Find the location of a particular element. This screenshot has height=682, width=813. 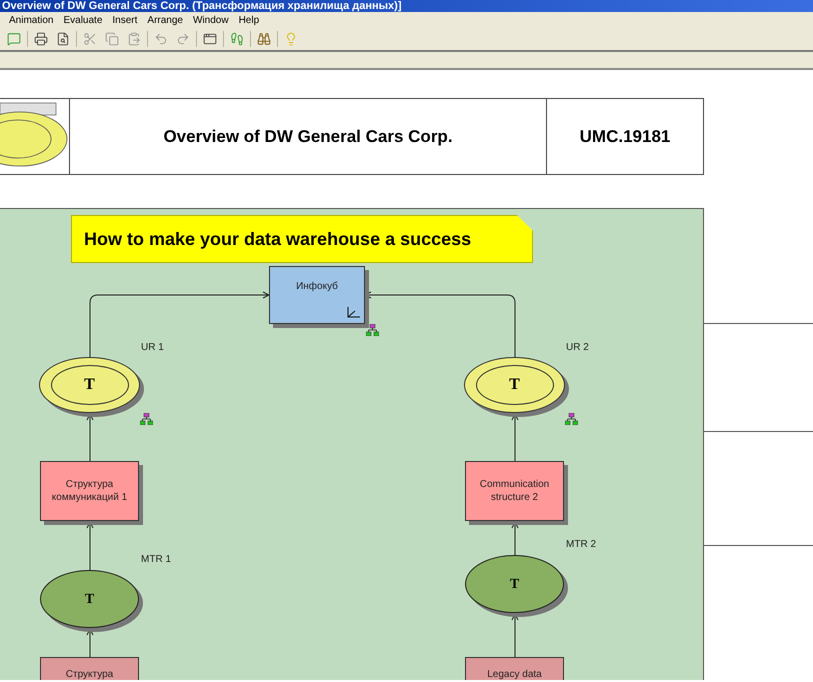

note-text: How to make your data warehouse a success is located at coordinates (278, 239).